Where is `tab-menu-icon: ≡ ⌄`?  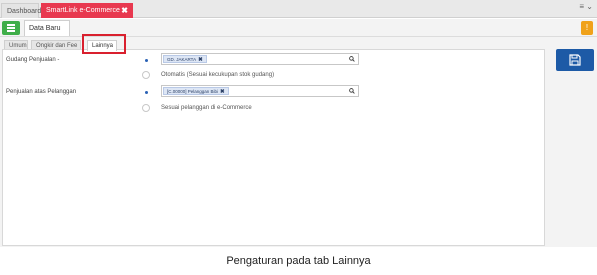 tab-menu-icon: ≡ ⌄ is located at coordinates (586, 6).